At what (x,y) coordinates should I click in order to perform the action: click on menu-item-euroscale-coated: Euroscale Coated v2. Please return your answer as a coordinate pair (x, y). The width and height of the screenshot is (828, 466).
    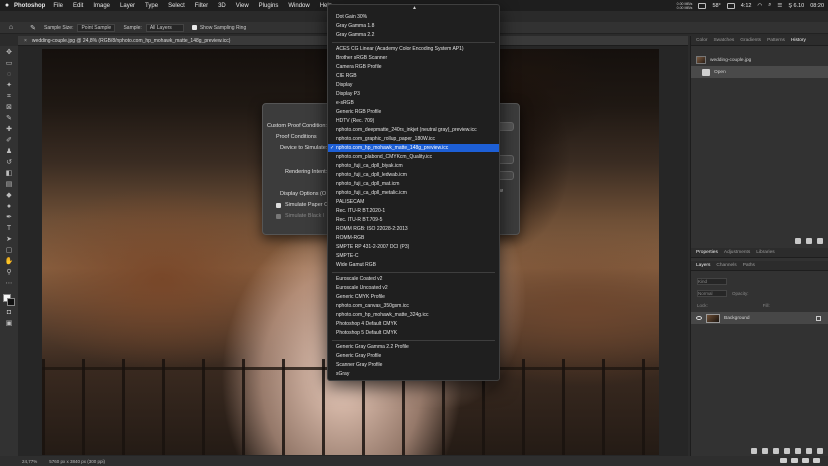
    Looking at the image, I should click on (413, 279).